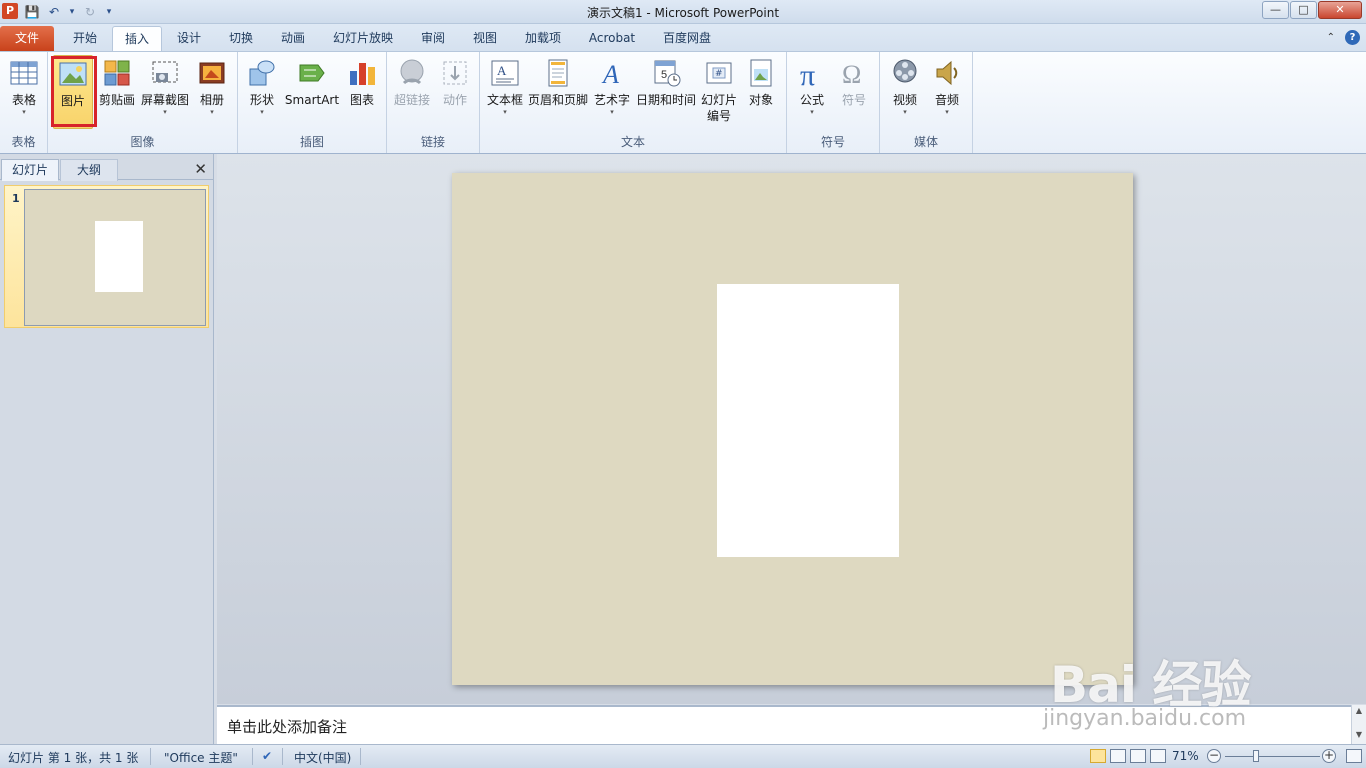  Describe the element at coordinates (89, 170) in the screenshot. I see `tab-outline: 大纲` at that location.